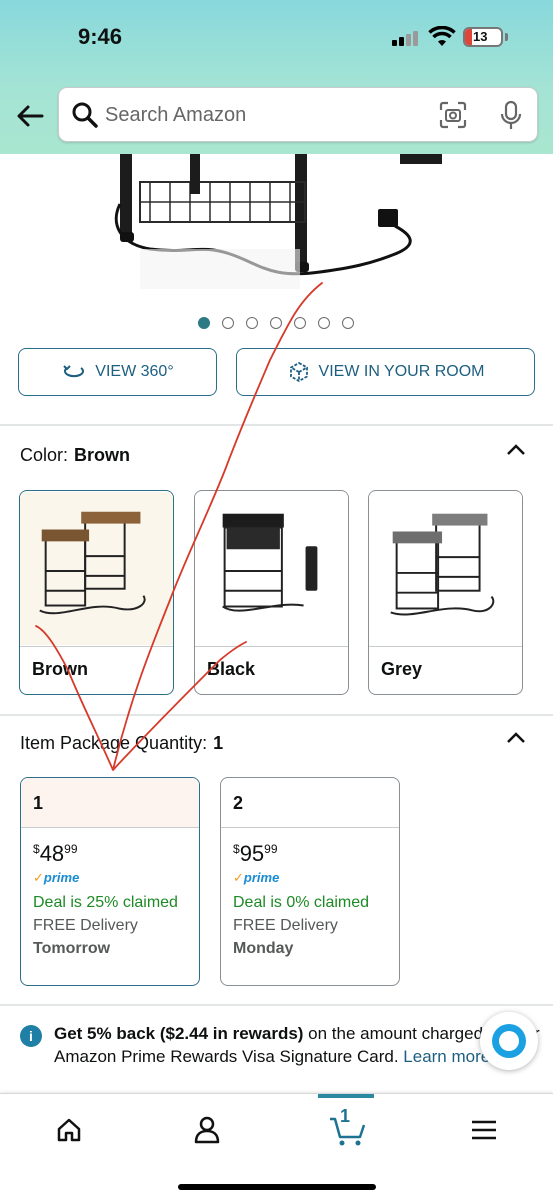 Image resolution: width=553 pixels, height=1200 pixels. Describe the element at coordinates (231, 669) in the screenshot. I see `color-option-label: Black` at that location.